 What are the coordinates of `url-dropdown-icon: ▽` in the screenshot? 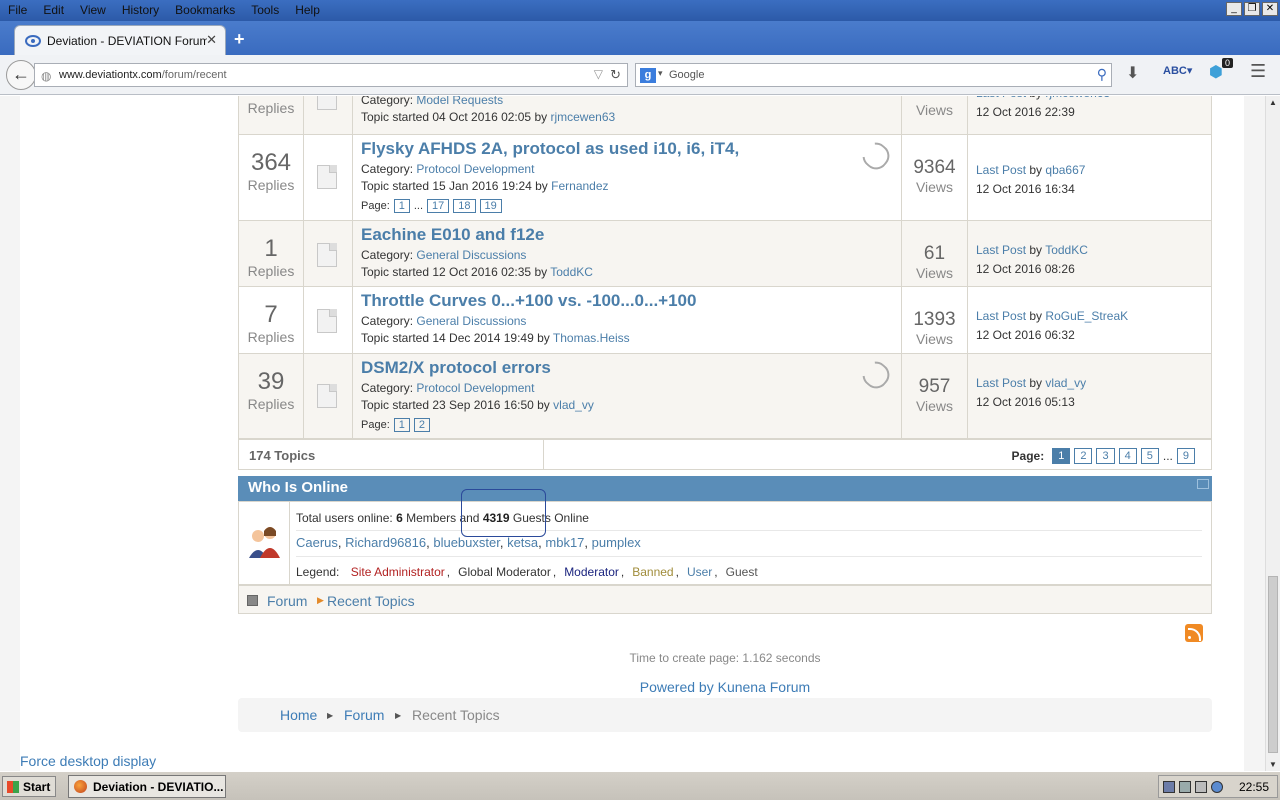 It's located at (598, 74).